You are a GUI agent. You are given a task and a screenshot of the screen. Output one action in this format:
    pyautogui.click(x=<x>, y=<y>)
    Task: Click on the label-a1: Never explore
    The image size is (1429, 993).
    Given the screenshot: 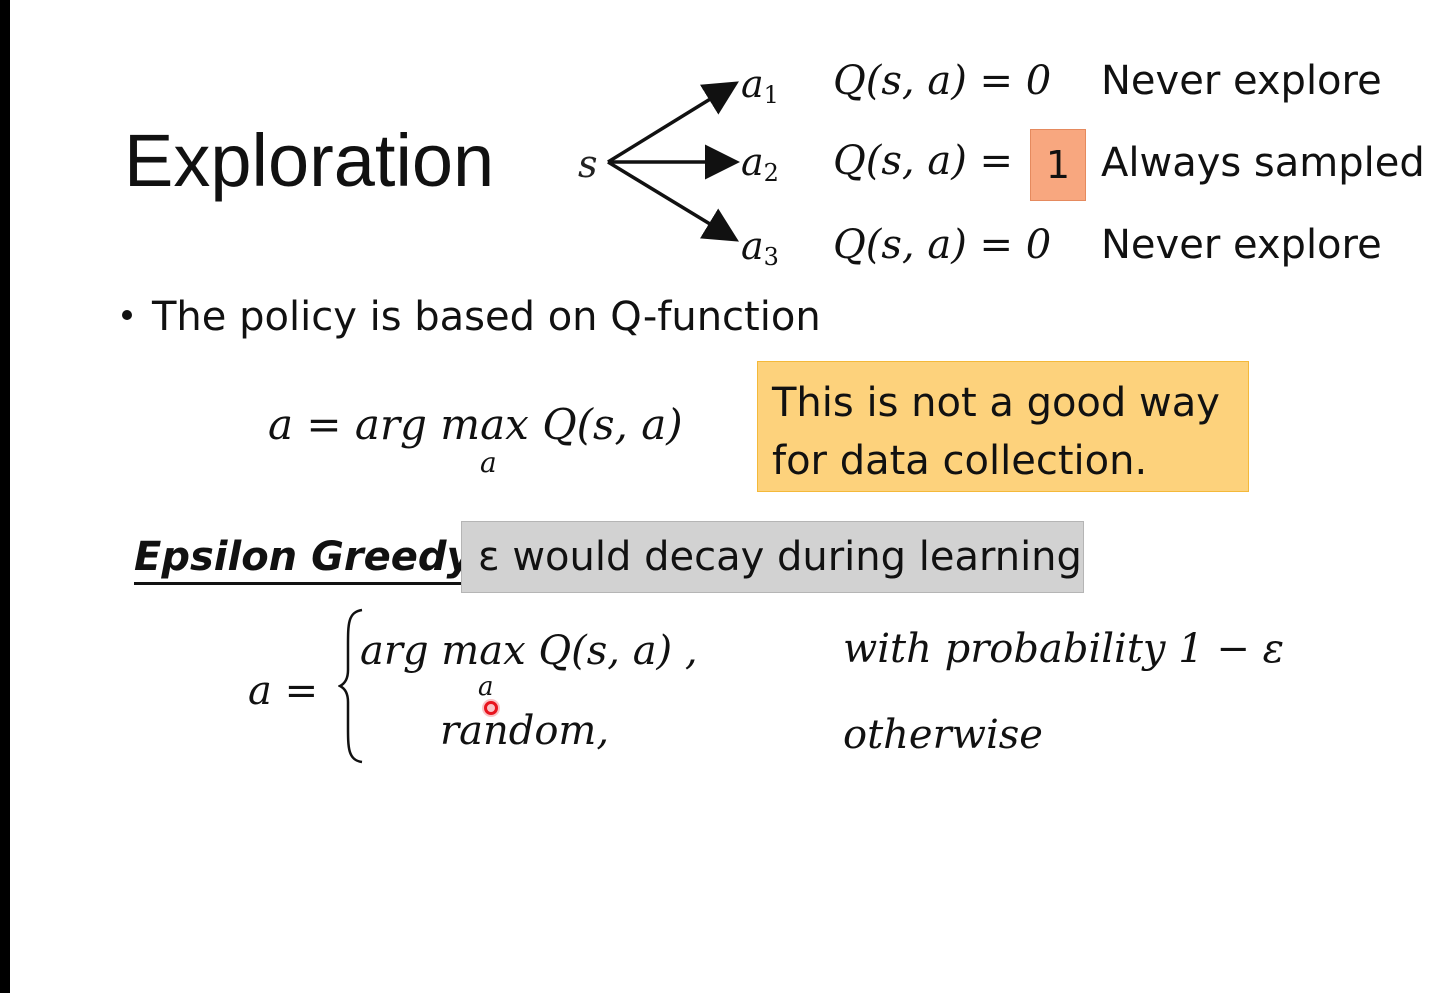 What is the action you would take?
    pyautogui.click(x=1241, y=81)
    